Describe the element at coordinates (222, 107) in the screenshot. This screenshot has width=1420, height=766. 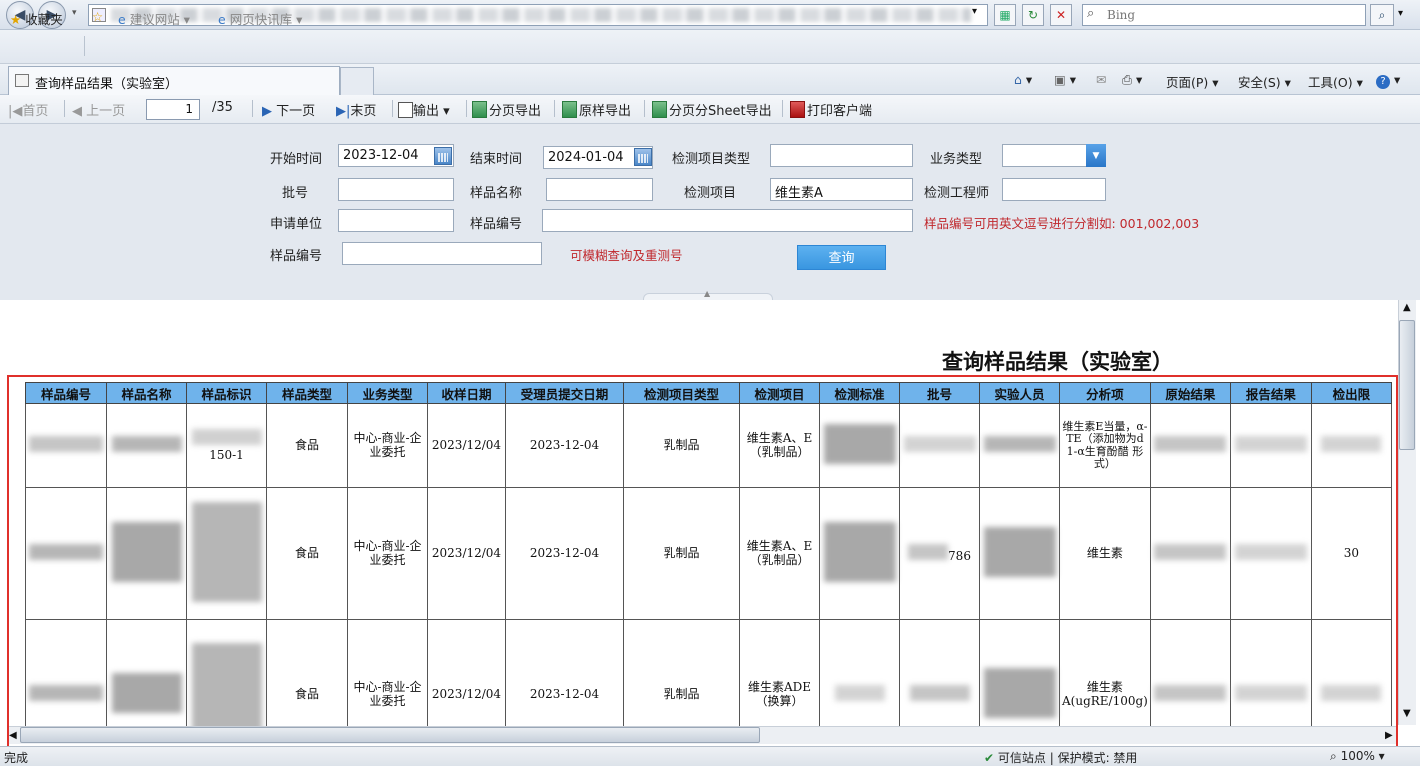
I see `page-total: /35` at that location.